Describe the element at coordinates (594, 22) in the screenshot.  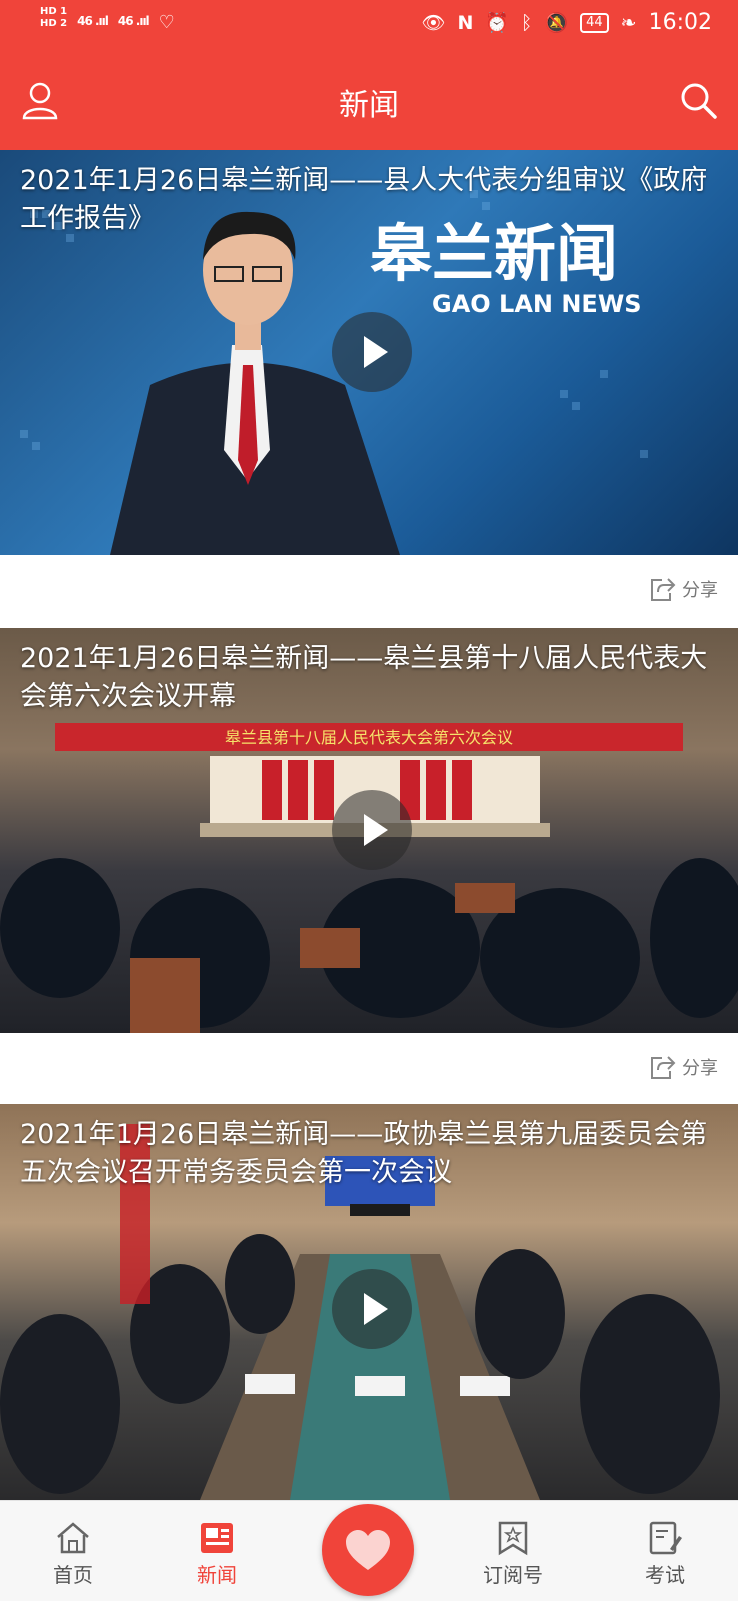
I see `battery-level: 44` at that location.